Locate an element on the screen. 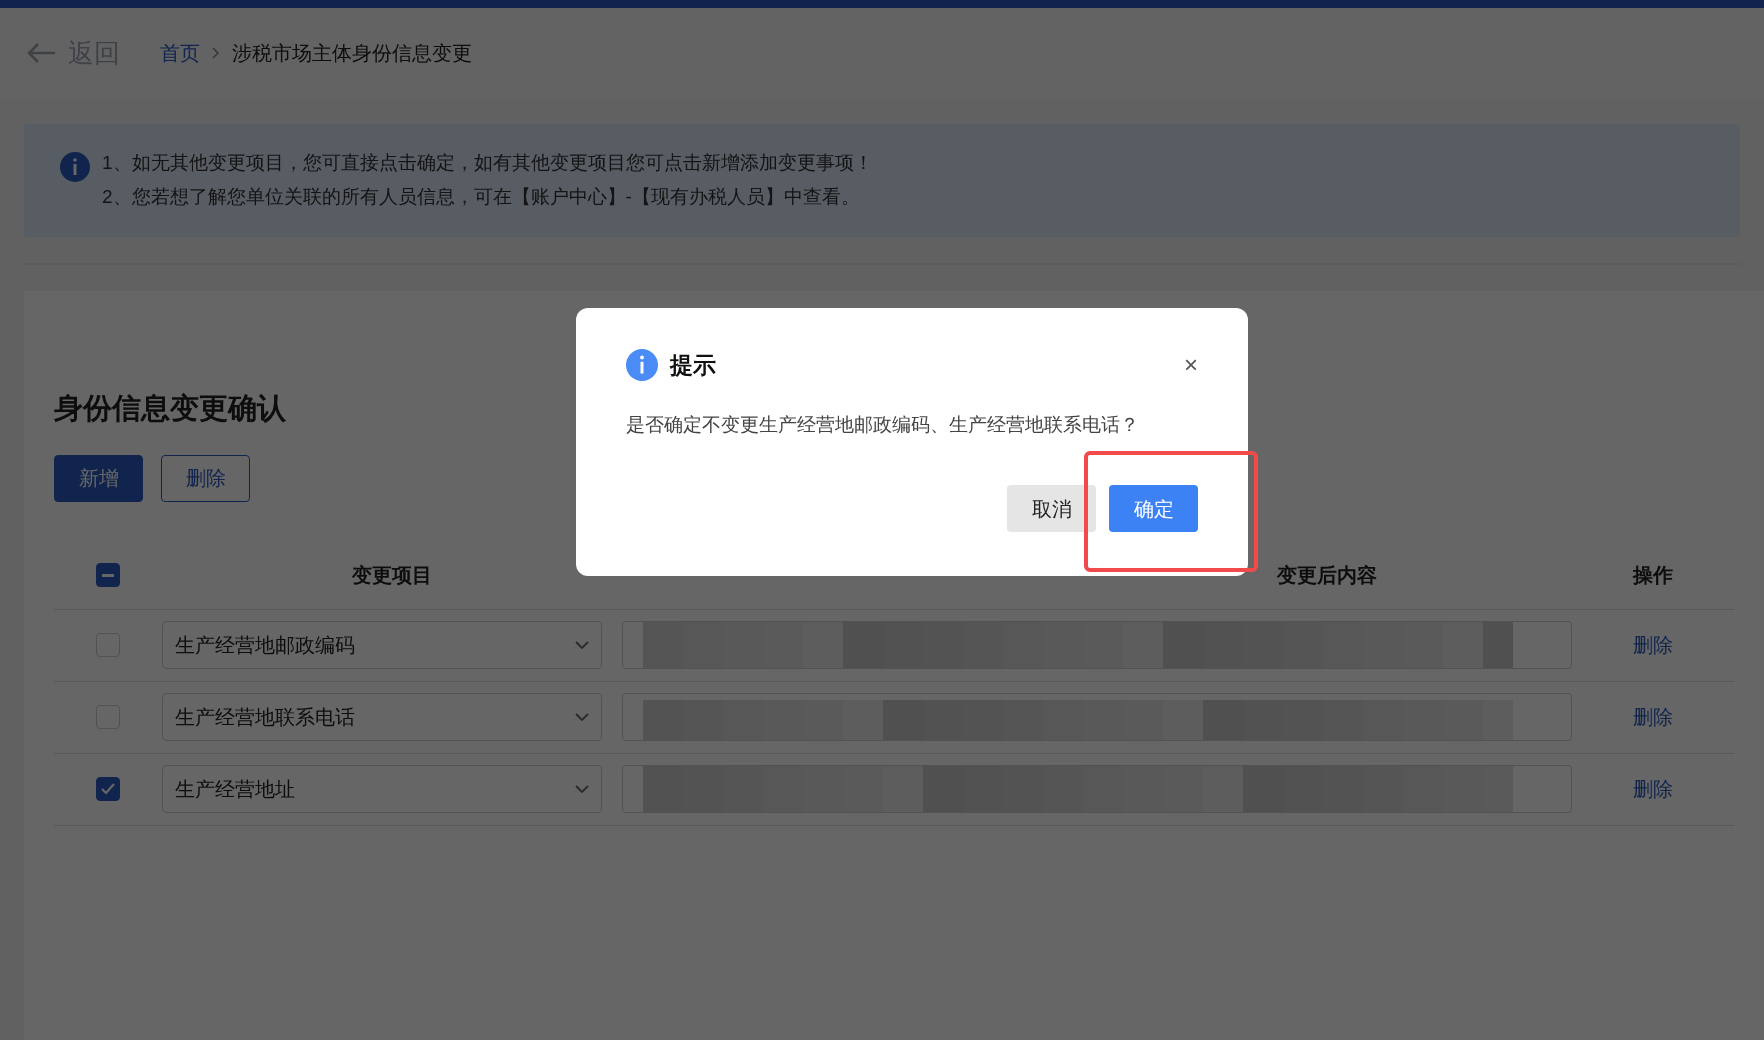 The image size is (1764, 1040). close-button: × is located at coordinates (1191, 365).